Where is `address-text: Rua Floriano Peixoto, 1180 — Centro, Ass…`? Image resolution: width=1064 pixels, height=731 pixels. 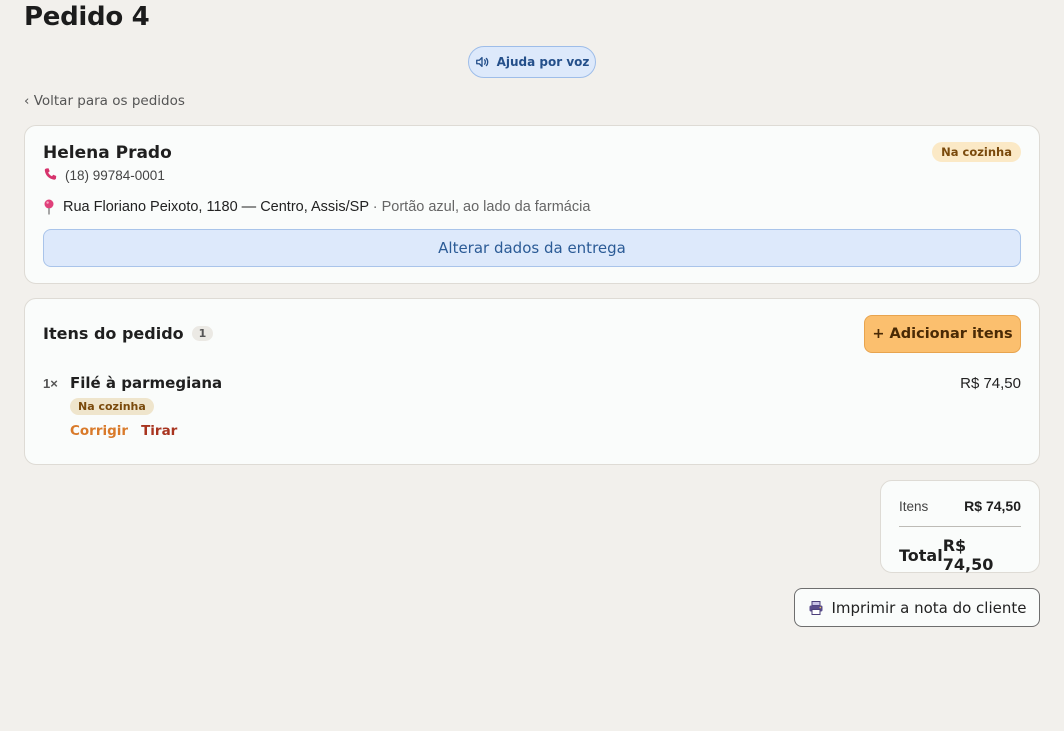
address-text: Rua Floriano Peixoto, 1180 — Centro, Ass… is located at coordinates (216, 207).